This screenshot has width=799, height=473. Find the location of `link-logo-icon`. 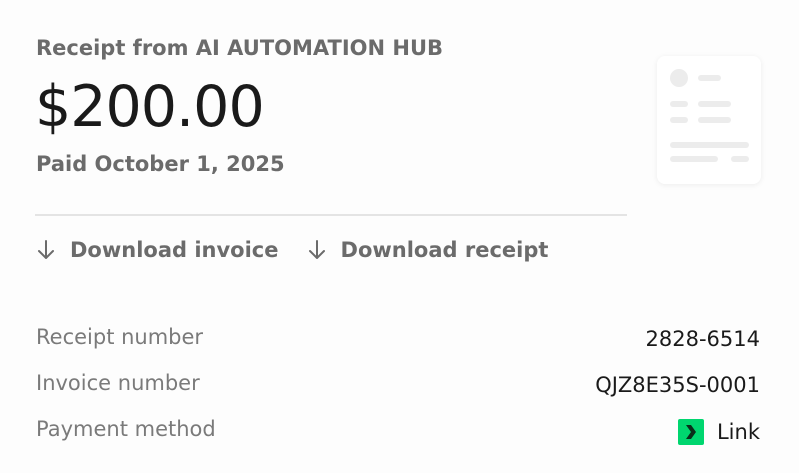

link-logo-icon is located at coordinates (690, 432).